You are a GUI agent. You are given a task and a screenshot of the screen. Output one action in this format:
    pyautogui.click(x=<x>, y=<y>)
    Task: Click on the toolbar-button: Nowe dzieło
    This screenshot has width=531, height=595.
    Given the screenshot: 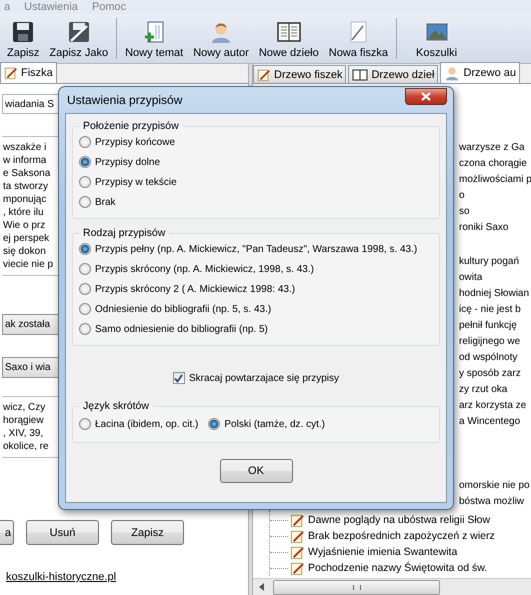 What is the action you would take?
    pyautogui.click(x=289, y=38)
    